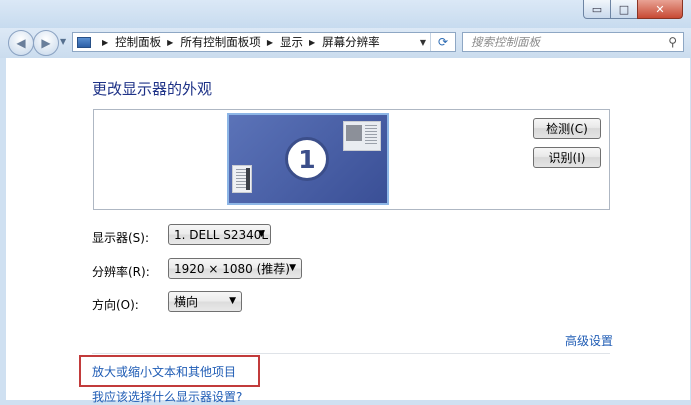 This screenshot has width=691, height=405. I want to click on maximize-icon: □, so click(624, 9).